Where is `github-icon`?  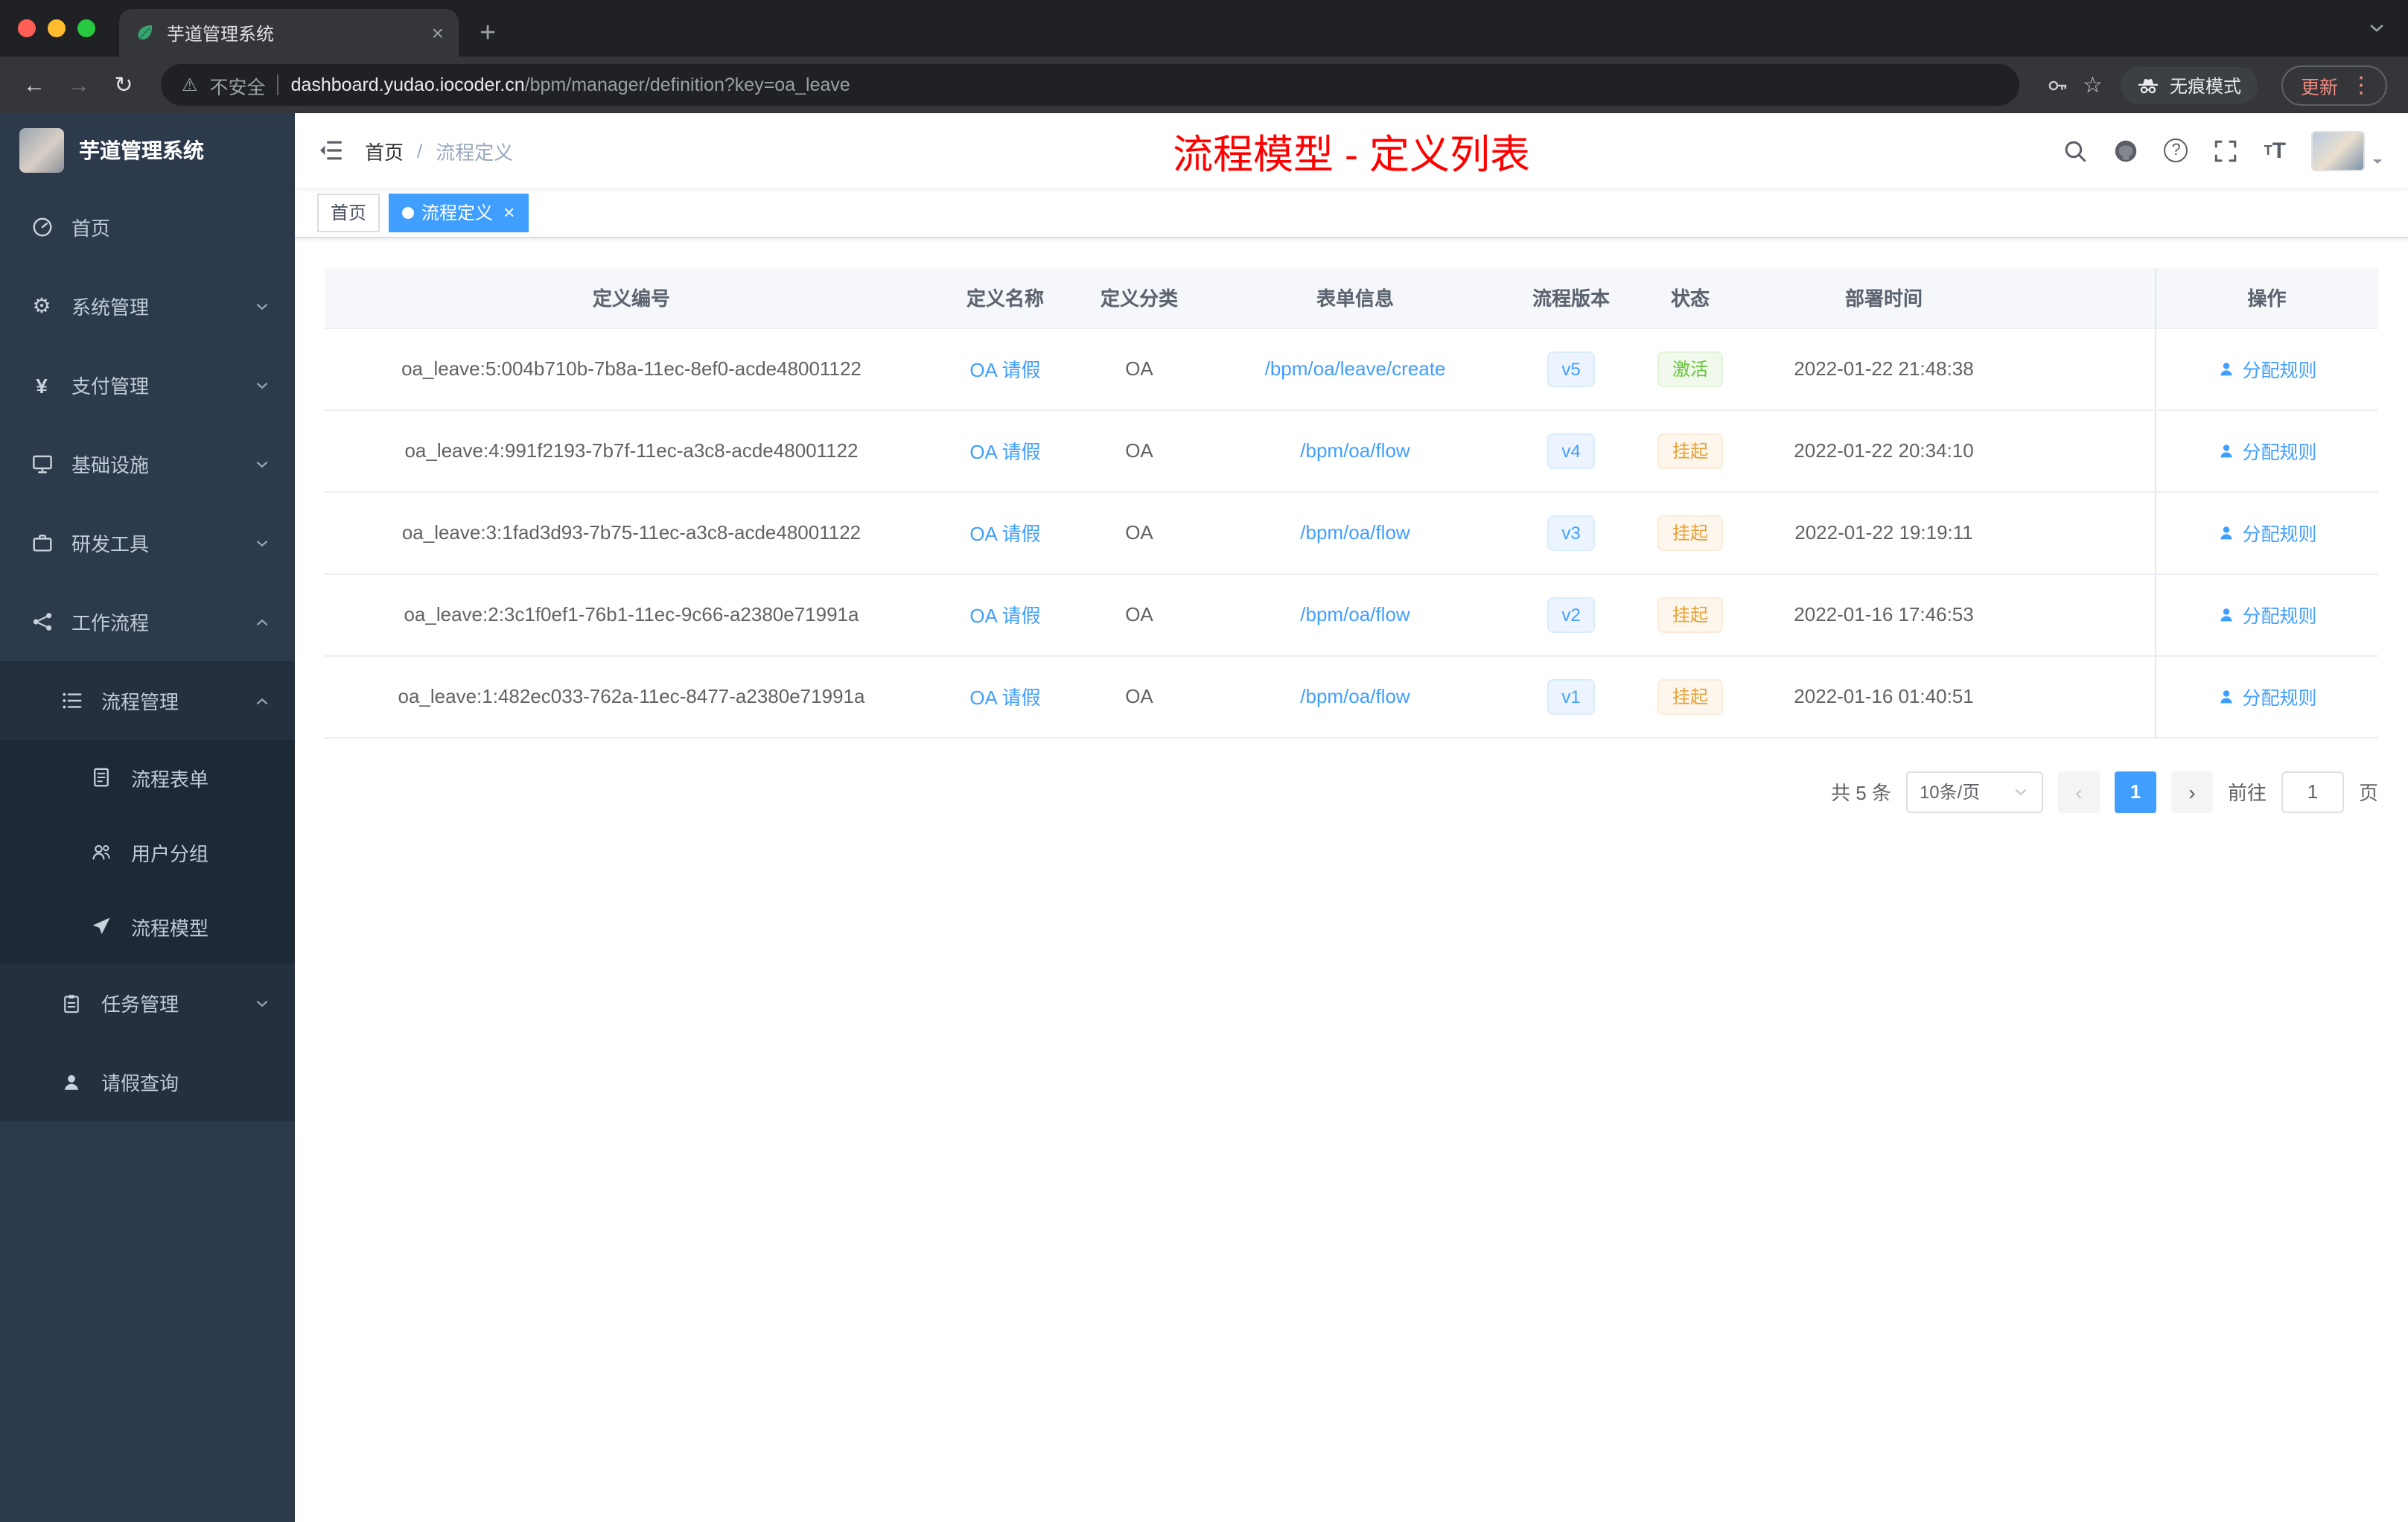
github-icon is located at coordinates (2126, 150).